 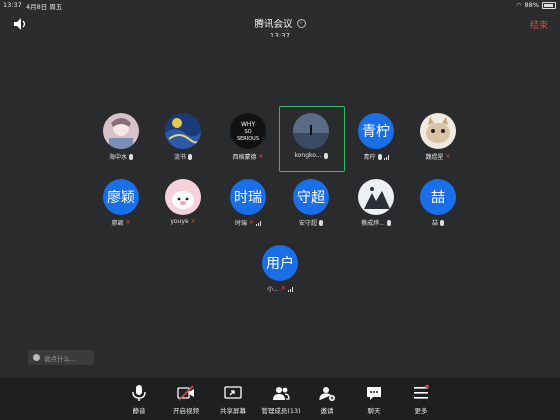 I want to click on share-screen-icon, so click(x=233, y=392).